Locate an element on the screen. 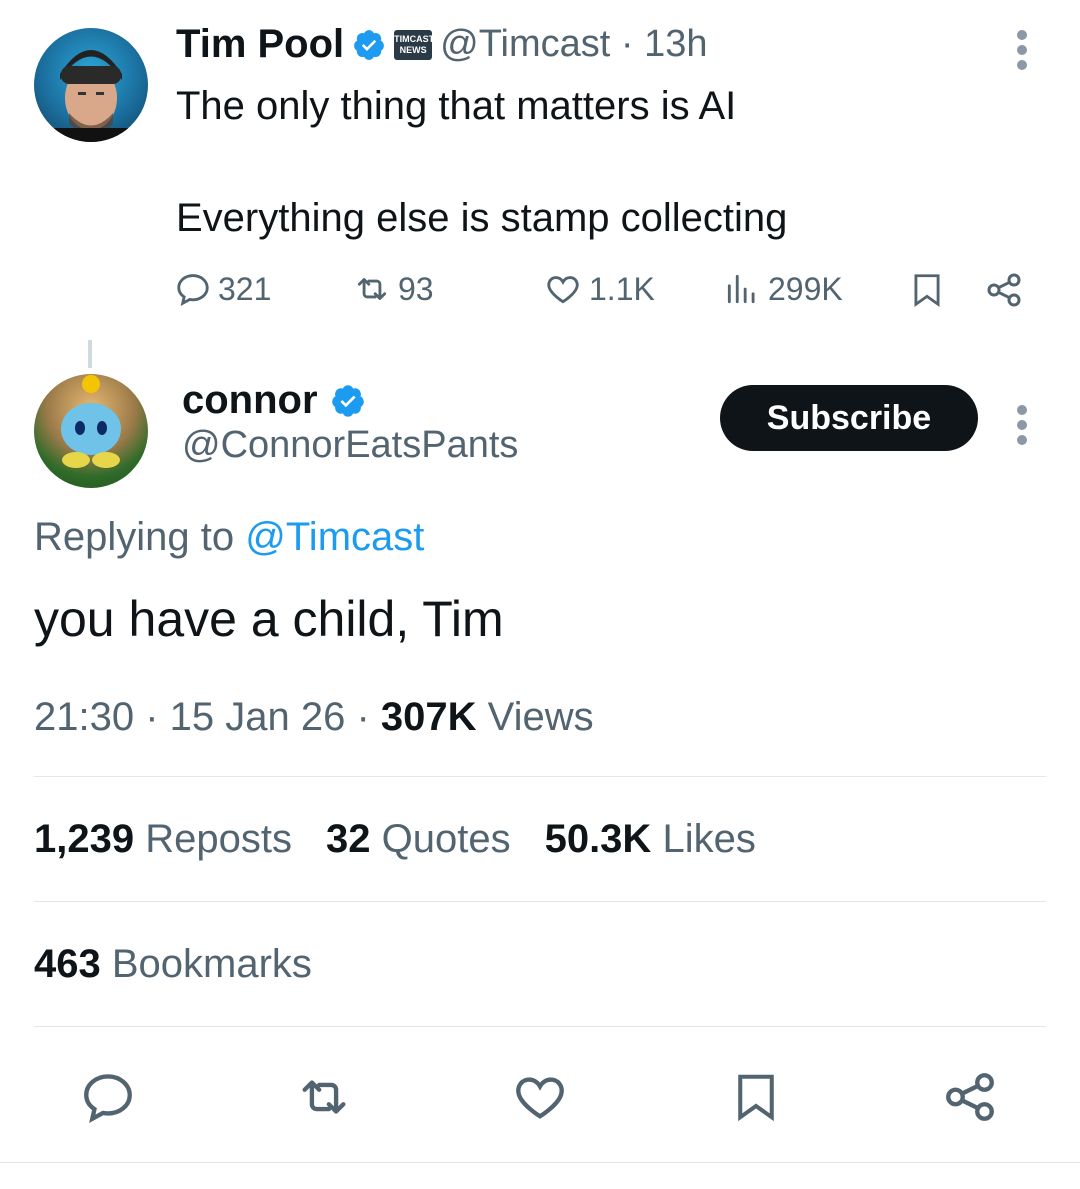 Image resolution: width=1080 pixels, height=1189 pixels. tweet-meta-line: 21:30 · 15 Jan 26 · 307K Views is located at coordinates (314, 717).